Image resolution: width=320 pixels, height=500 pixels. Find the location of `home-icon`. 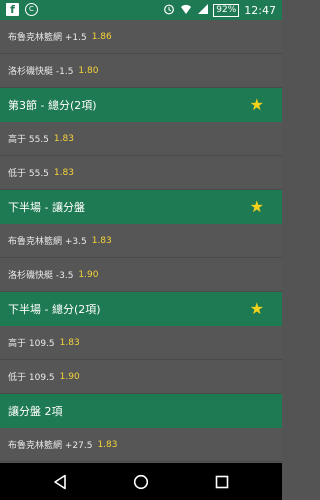

home-icon is located at coordinates (141, 481).